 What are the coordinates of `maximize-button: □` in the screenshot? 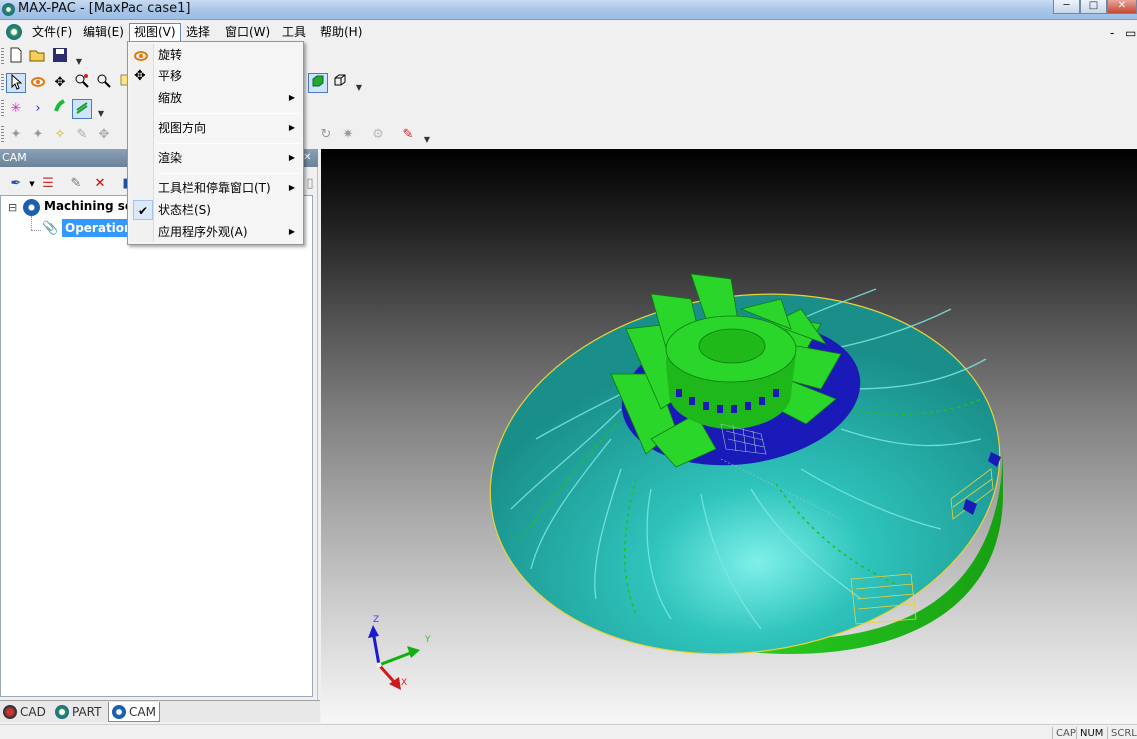 It's located at (1093, 7).